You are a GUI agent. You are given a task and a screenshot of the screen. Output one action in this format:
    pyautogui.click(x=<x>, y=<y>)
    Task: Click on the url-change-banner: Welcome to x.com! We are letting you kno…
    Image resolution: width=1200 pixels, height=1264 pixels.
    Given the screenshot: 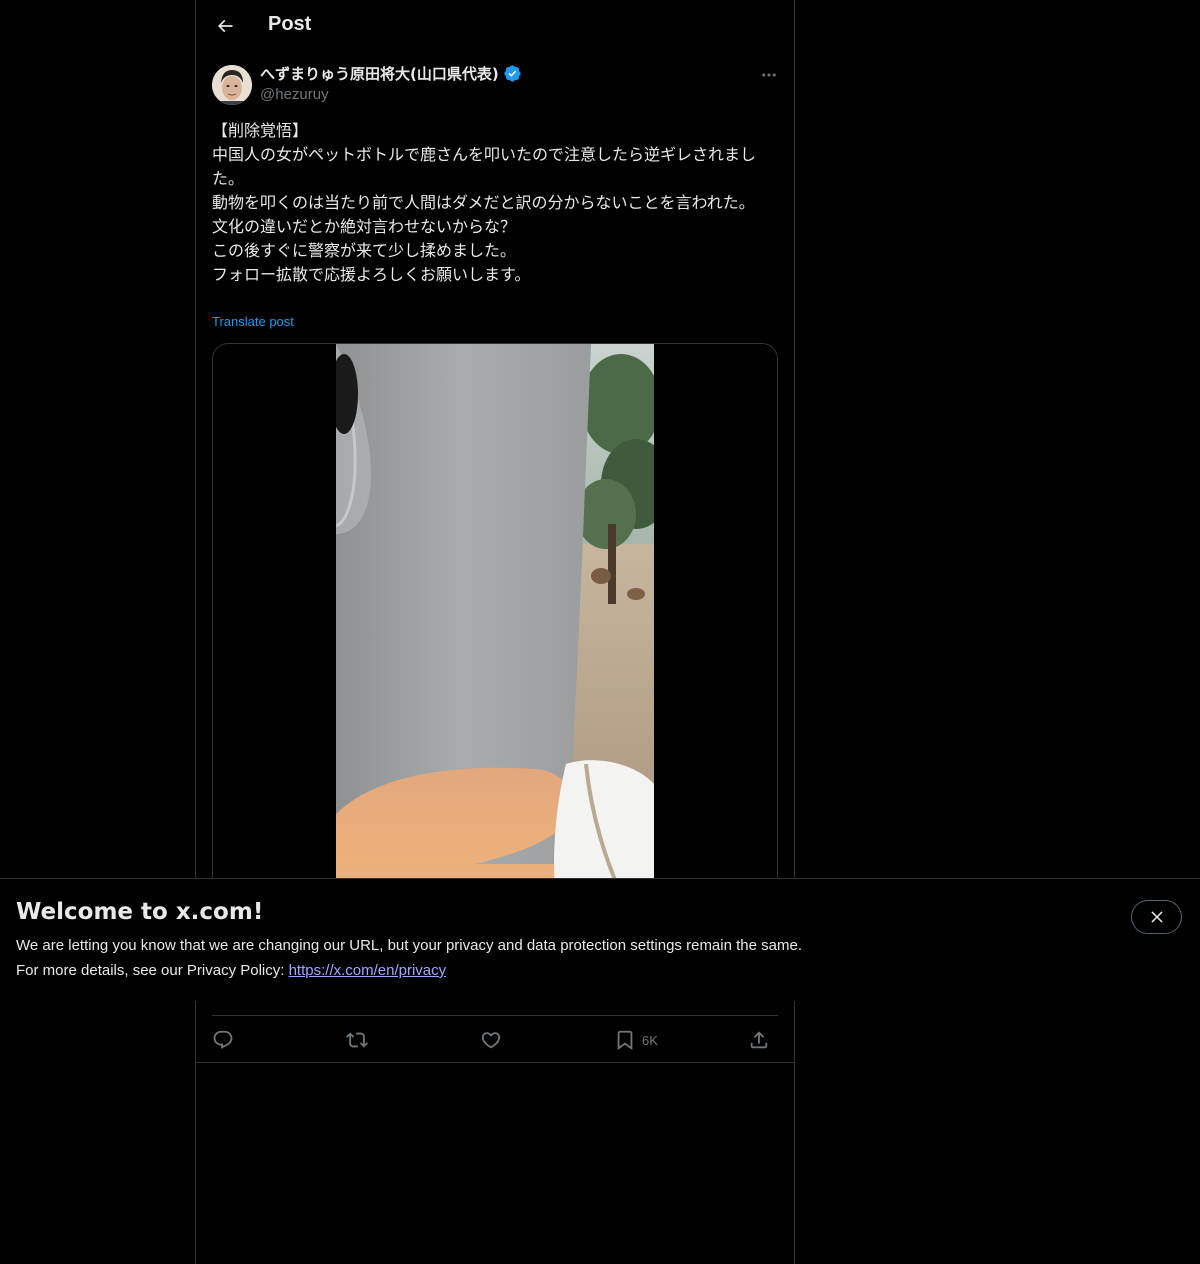 What is the action you would take?
    pyautogui.click(x=600, y=939)
    